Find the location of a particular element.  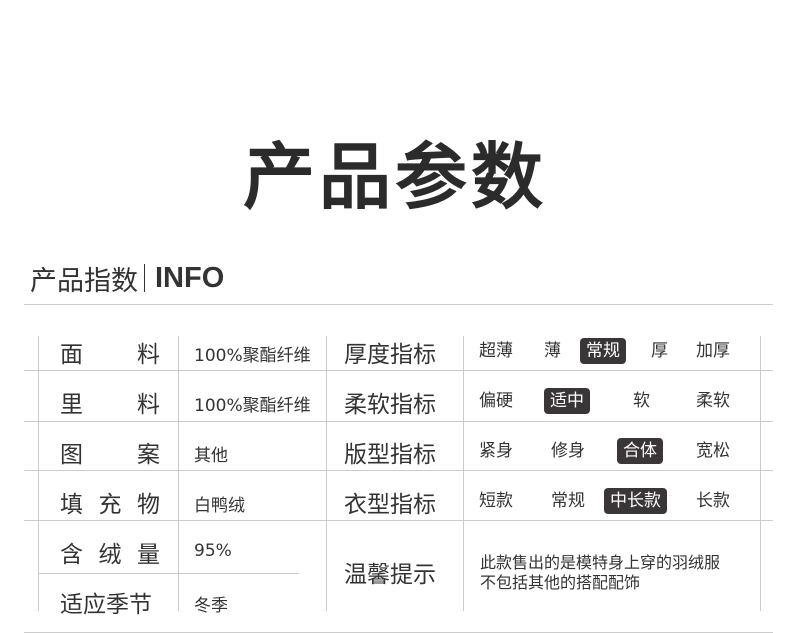

option-fit: 紧身 is located at coordinates (496, 451).